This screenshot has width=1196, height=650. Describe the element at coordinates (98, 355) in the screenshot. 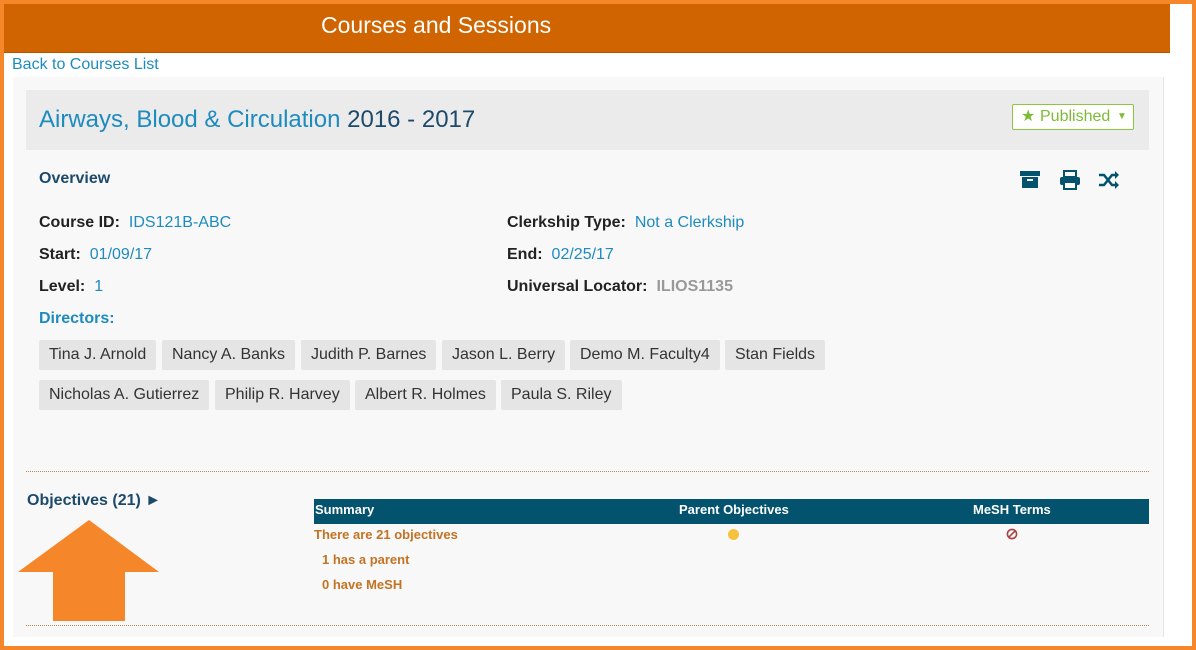

I see `director-chip: Tina J. Arnold` at that location.